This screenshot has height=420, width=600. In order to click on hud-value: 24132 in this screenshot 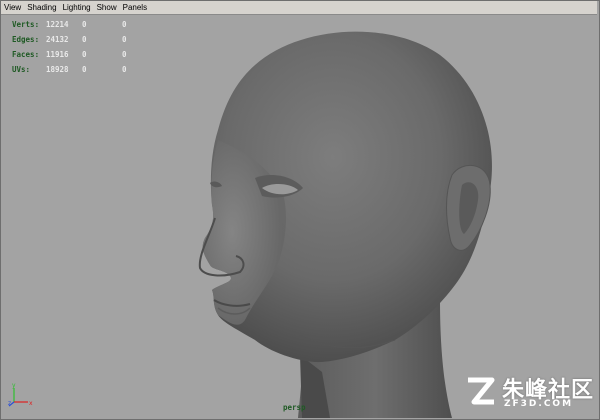, I will do `click(57, 39)`.